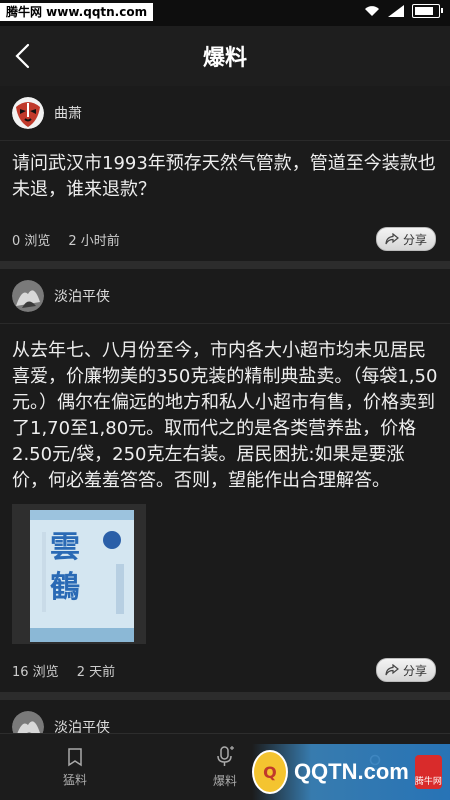 This screenshot has height=800, width=450. I want to click on post-card: 淡泊平侠, so click(225, 717).